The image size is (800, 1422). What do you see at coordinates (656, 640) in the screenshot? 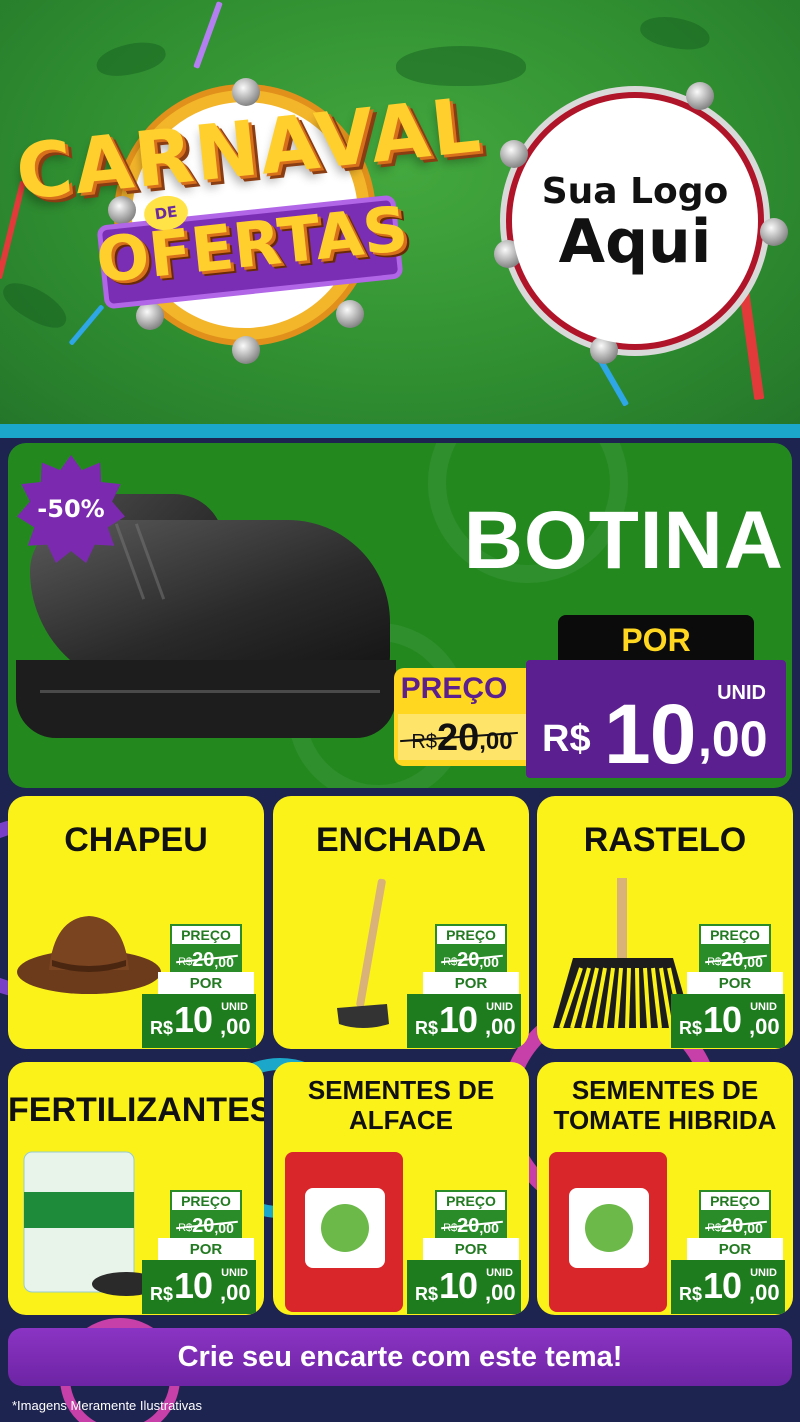
I see `featured-por-label: POR` at bounding box center [656, 640].